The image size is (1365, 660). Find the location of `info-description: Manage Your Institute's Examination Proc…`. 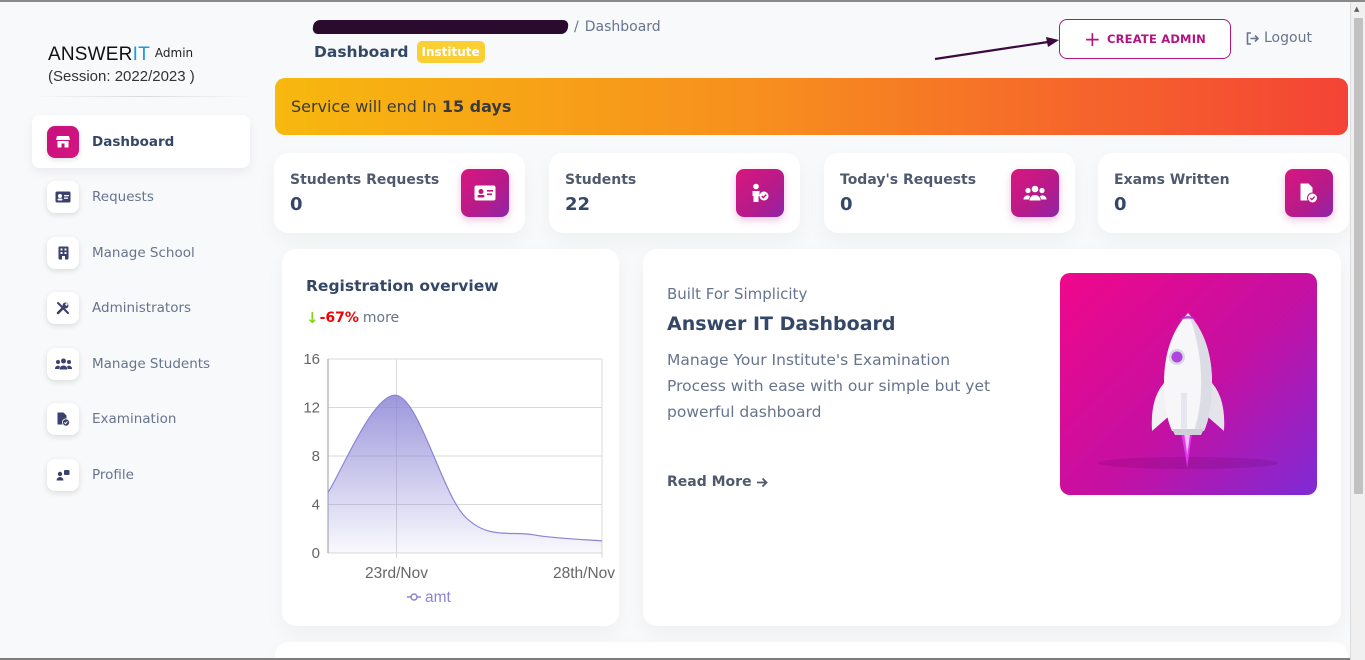

info-description: Manage Your Institute's Examination Proc… is located at coordinates (829, 386).